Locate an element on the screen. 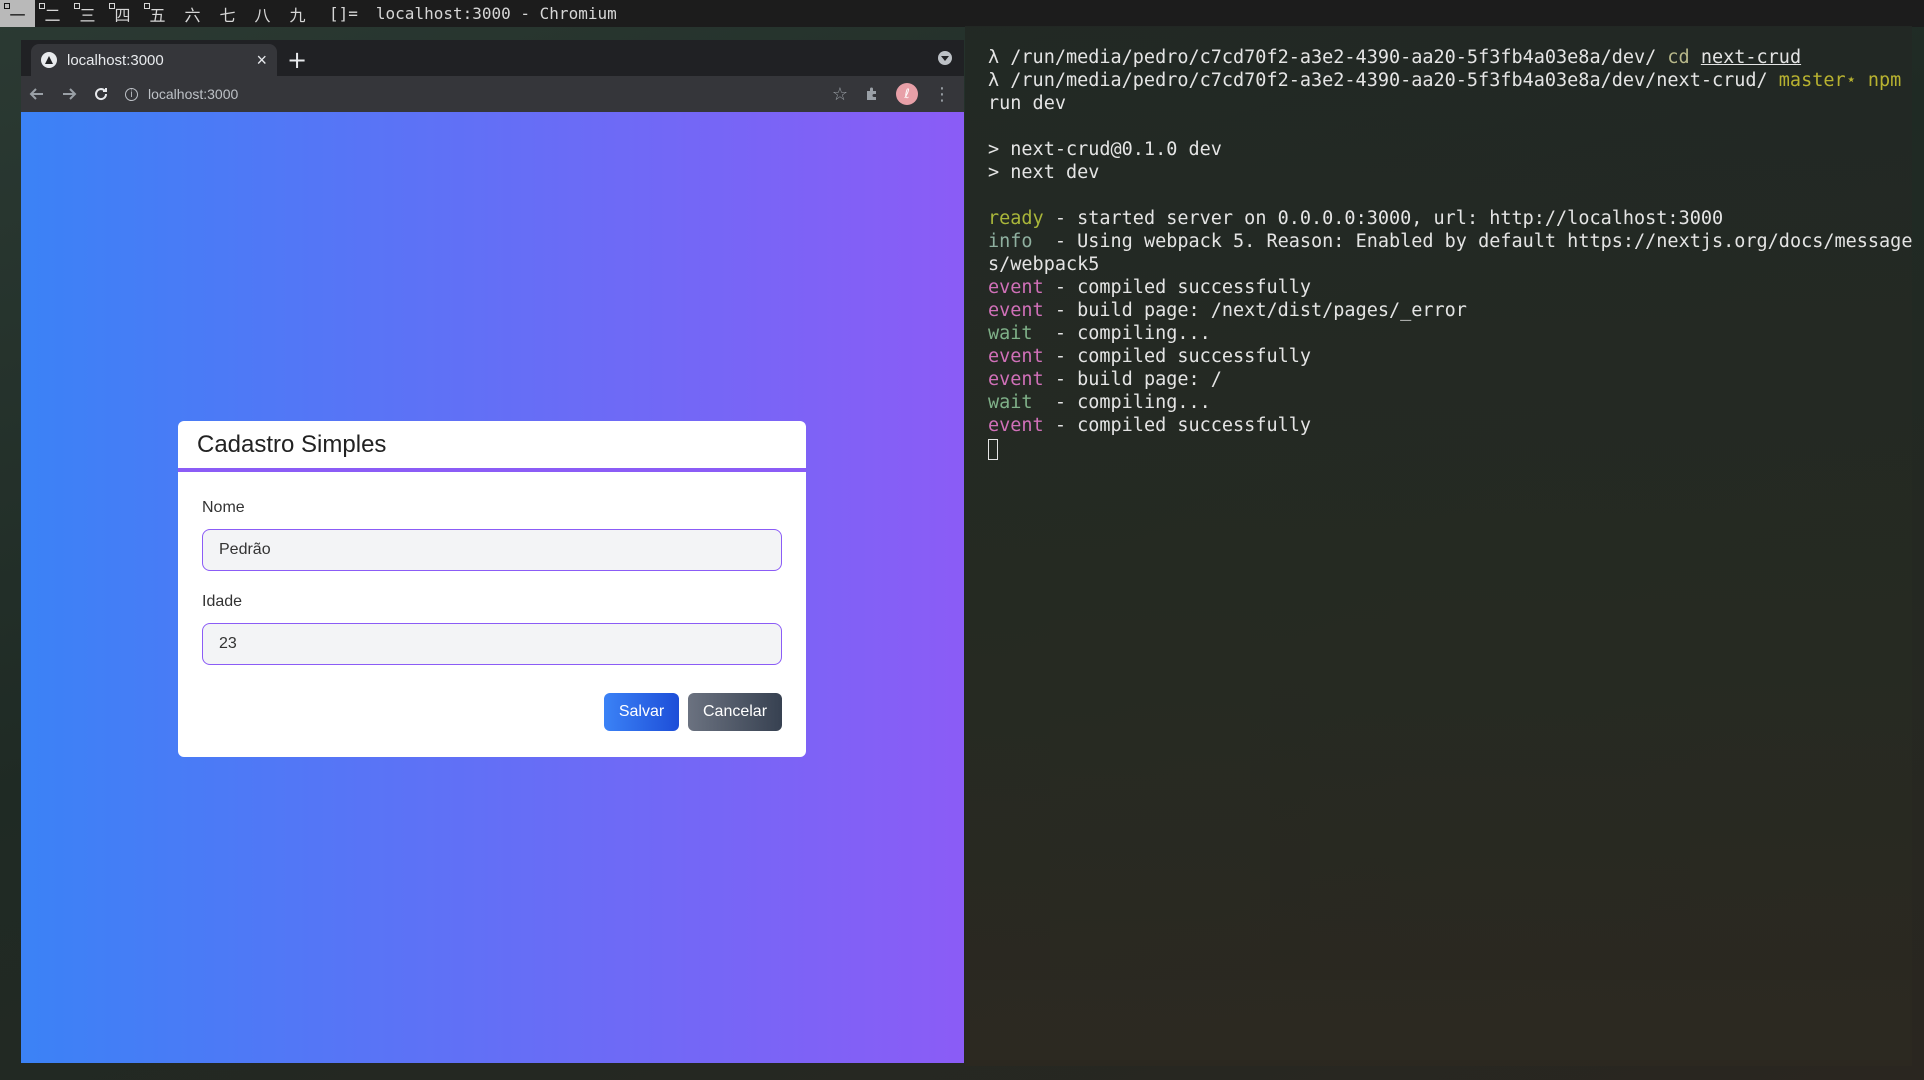  tab-strip: localhost:3000 × + is located at coordinates (492, 58).